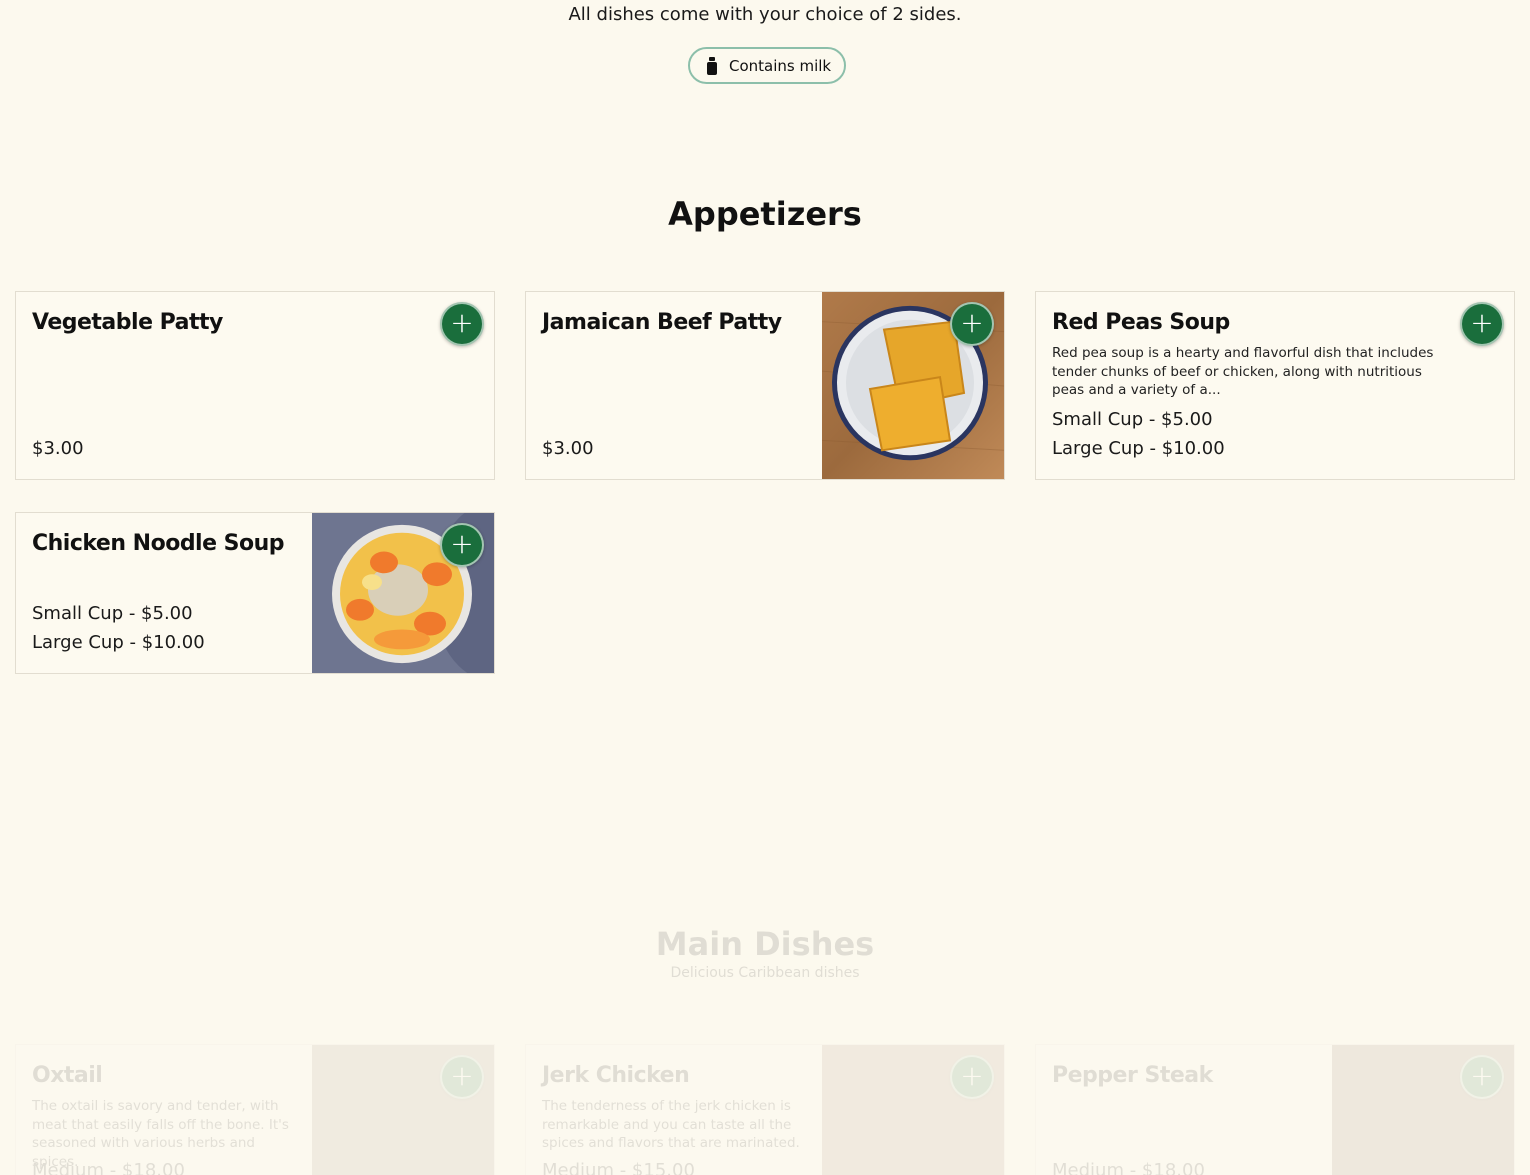  I want to click on section-title-main-dishes: Main Dishes, so click(765, 944).